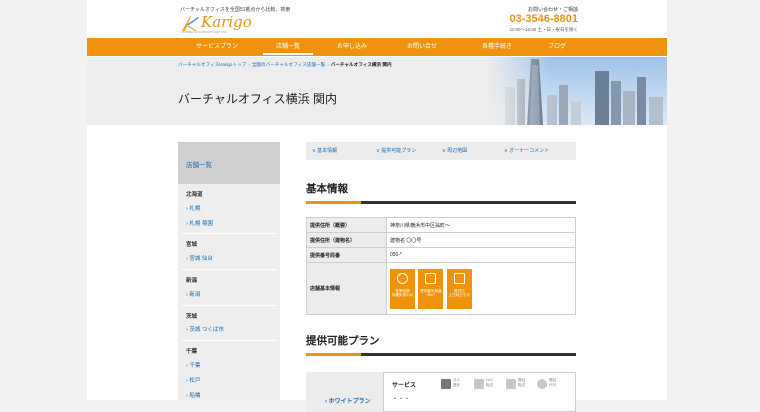 The image size is (760, 412). I want to click on phone-icon, so click(431, 278).